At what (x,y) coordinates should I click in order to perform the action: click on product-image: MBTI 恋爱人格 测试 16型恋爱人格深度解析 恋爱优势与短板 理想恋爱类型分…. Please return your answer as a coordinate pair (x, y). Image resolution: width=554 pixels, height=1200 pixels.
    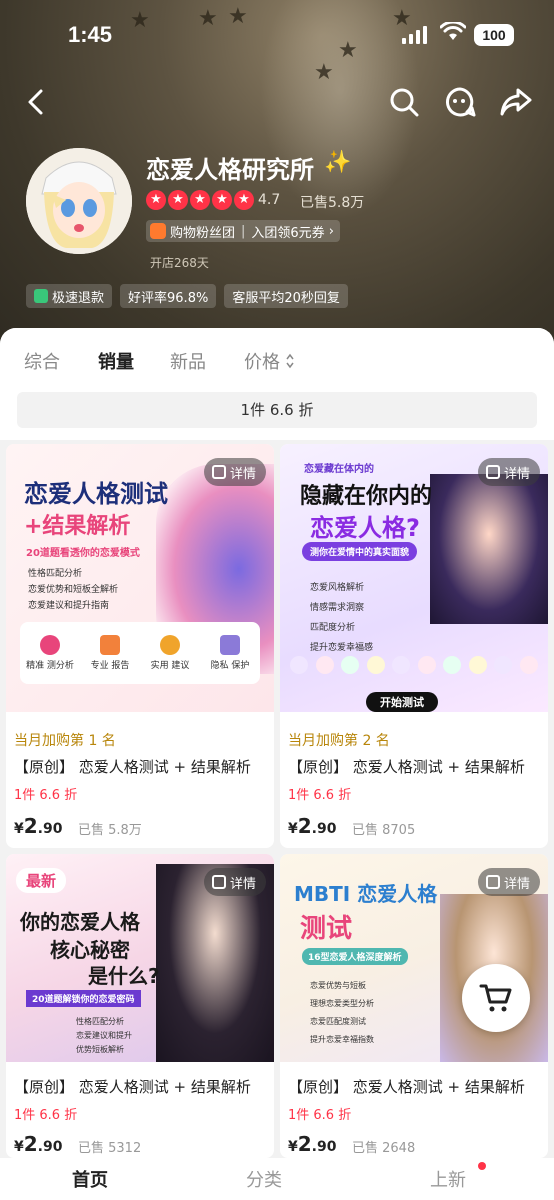
    Looking at the image, I should click on (414, 958).